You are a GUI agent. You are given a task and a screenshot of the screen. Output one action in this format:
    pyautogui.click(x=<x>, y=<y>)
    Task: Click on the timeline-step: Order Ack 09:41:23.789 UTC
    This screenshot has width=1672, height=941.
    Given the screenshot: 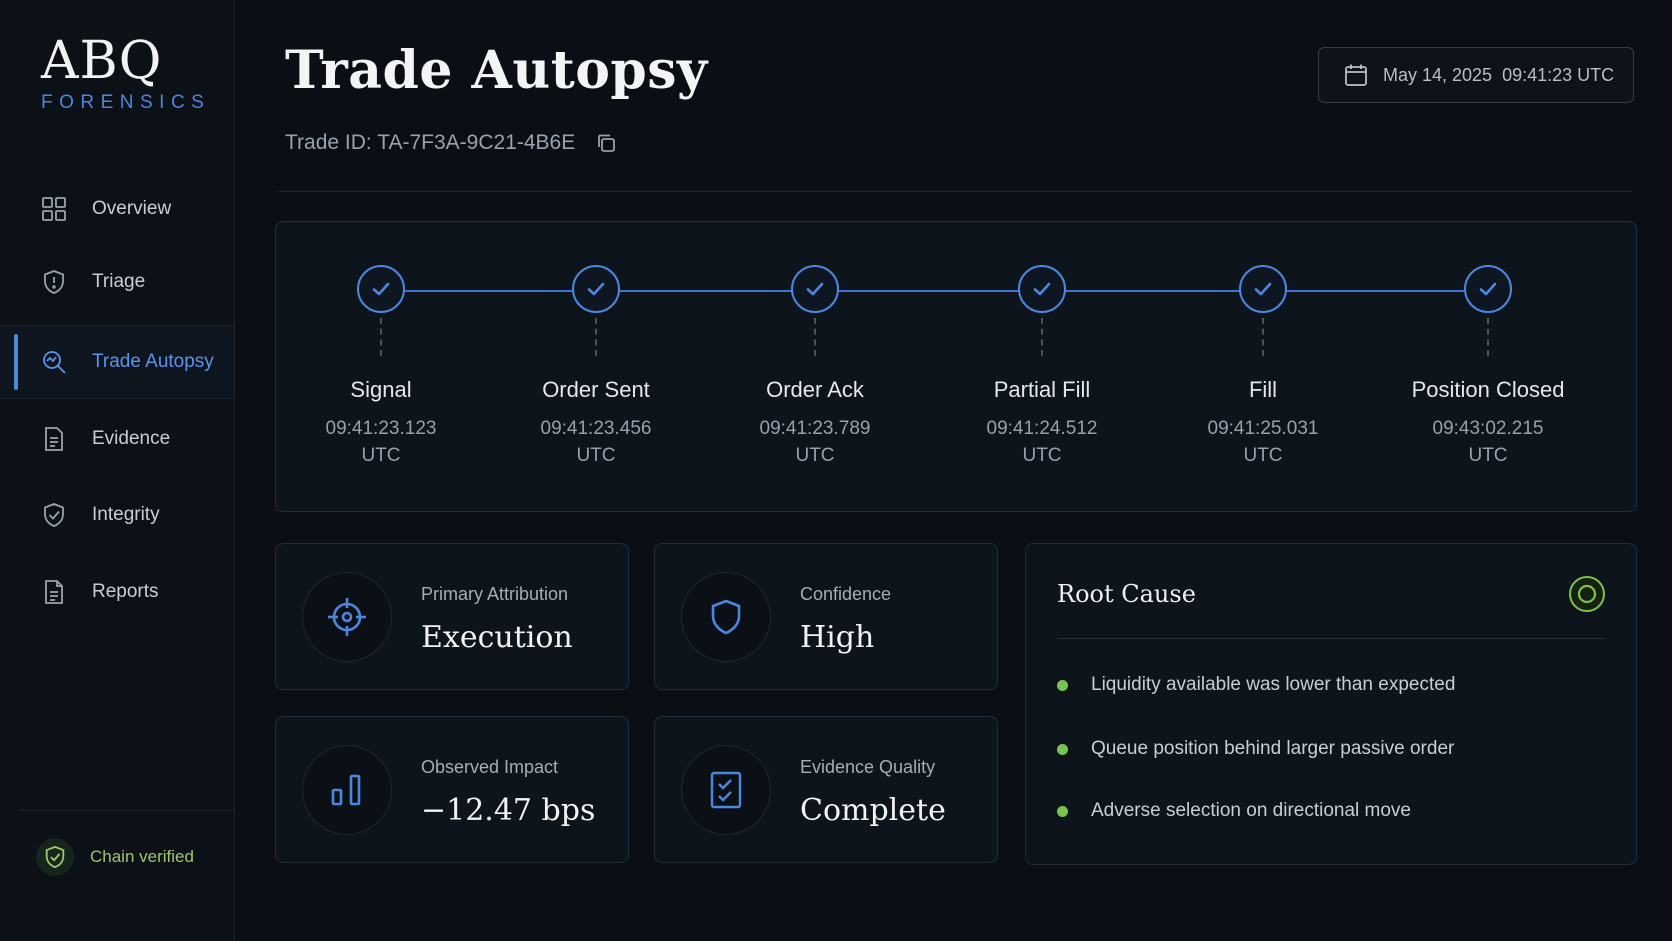 What is the action you would take?
    pyautogui.click(x=815, y=367)
    